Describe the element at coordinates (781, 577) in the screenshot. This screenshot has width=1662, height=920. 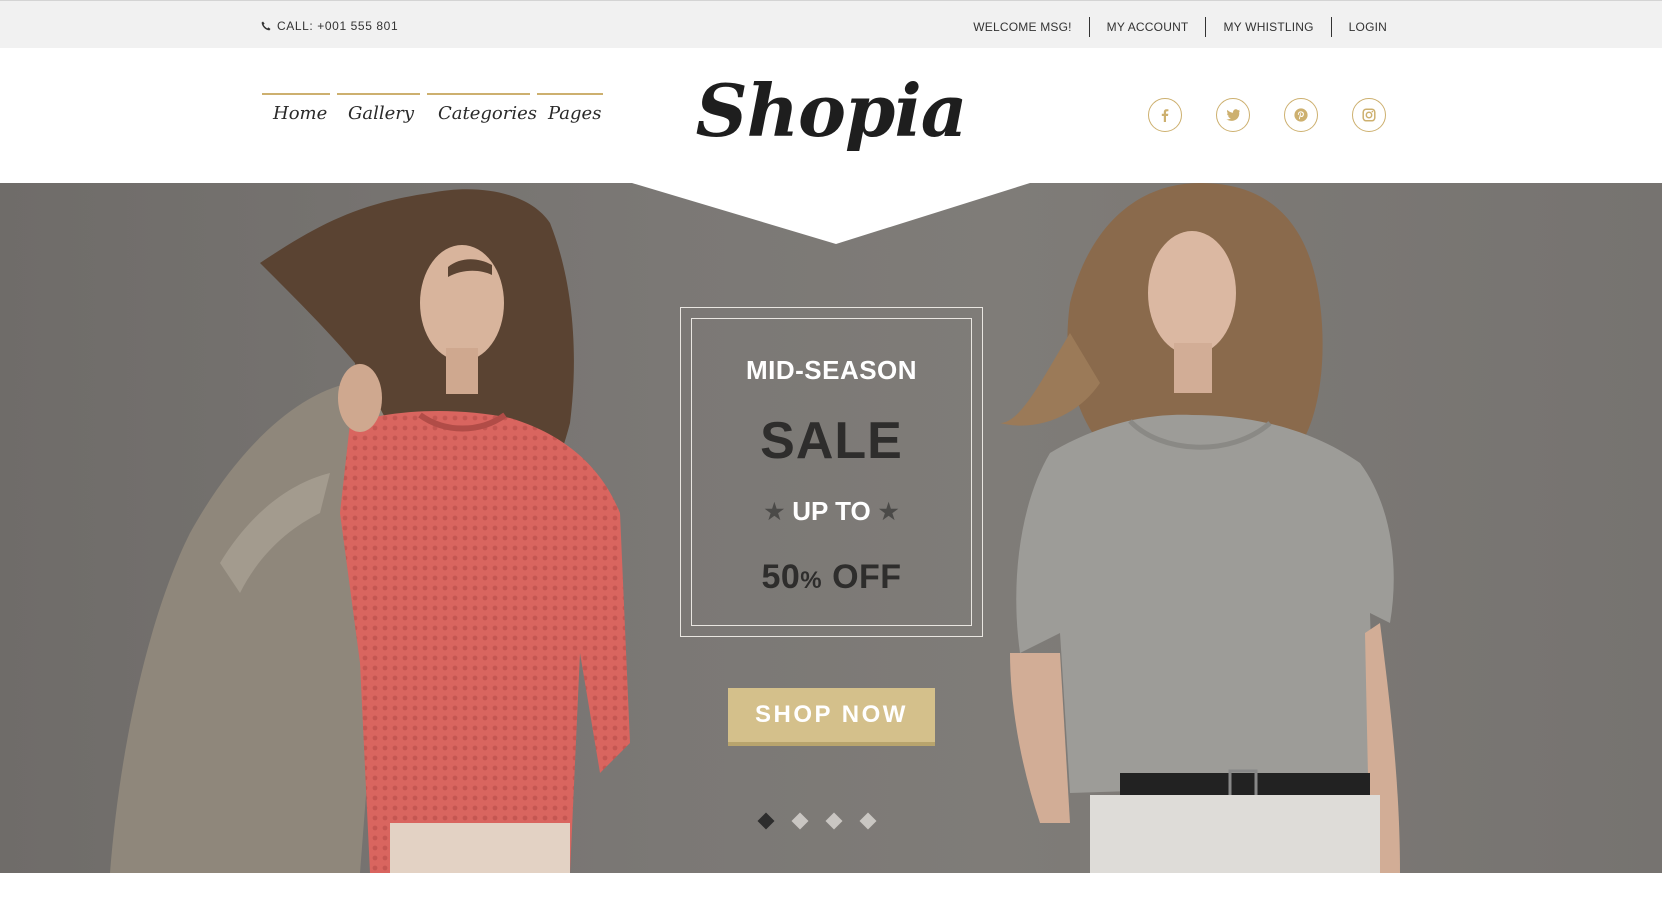
I see `discount-number: 50` at that location.